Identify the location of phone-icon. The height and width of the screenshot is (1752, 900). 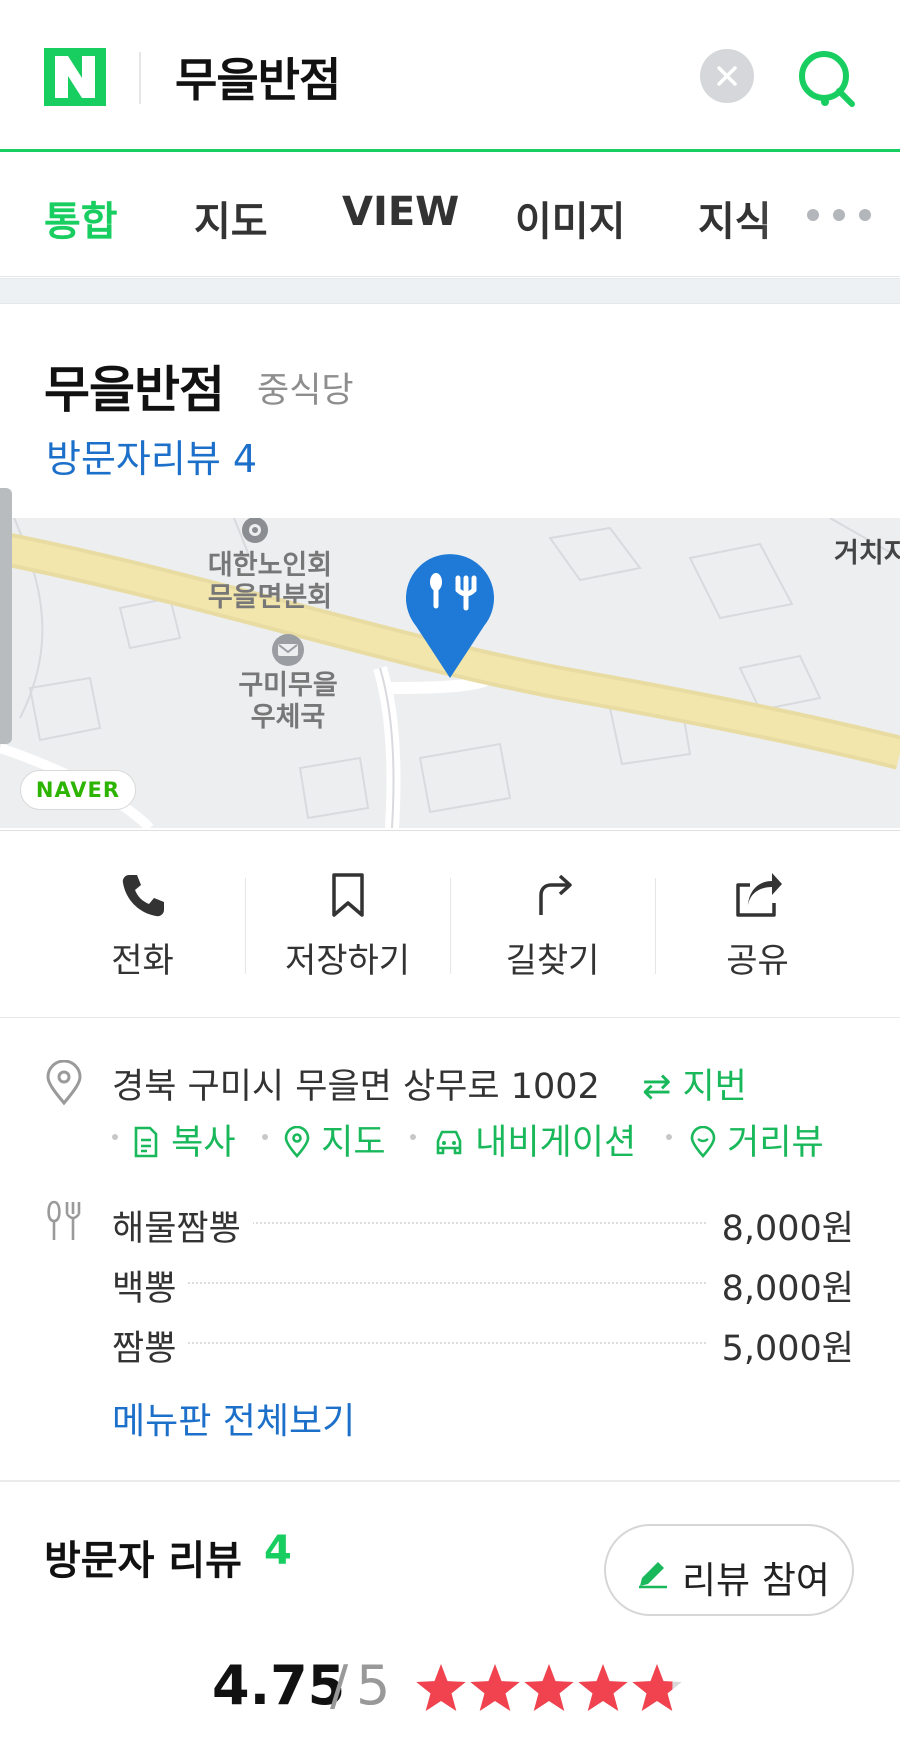
(143, 896).